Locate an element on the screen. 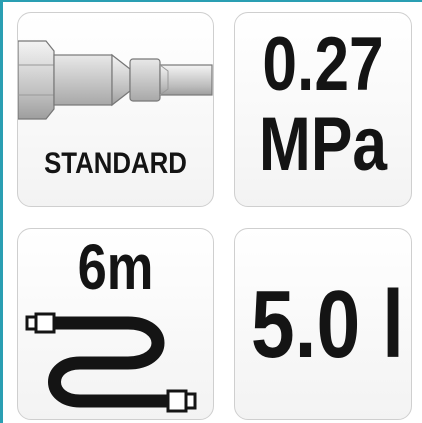  pressure-value: 0.27 is located at coordinates (323, 64).